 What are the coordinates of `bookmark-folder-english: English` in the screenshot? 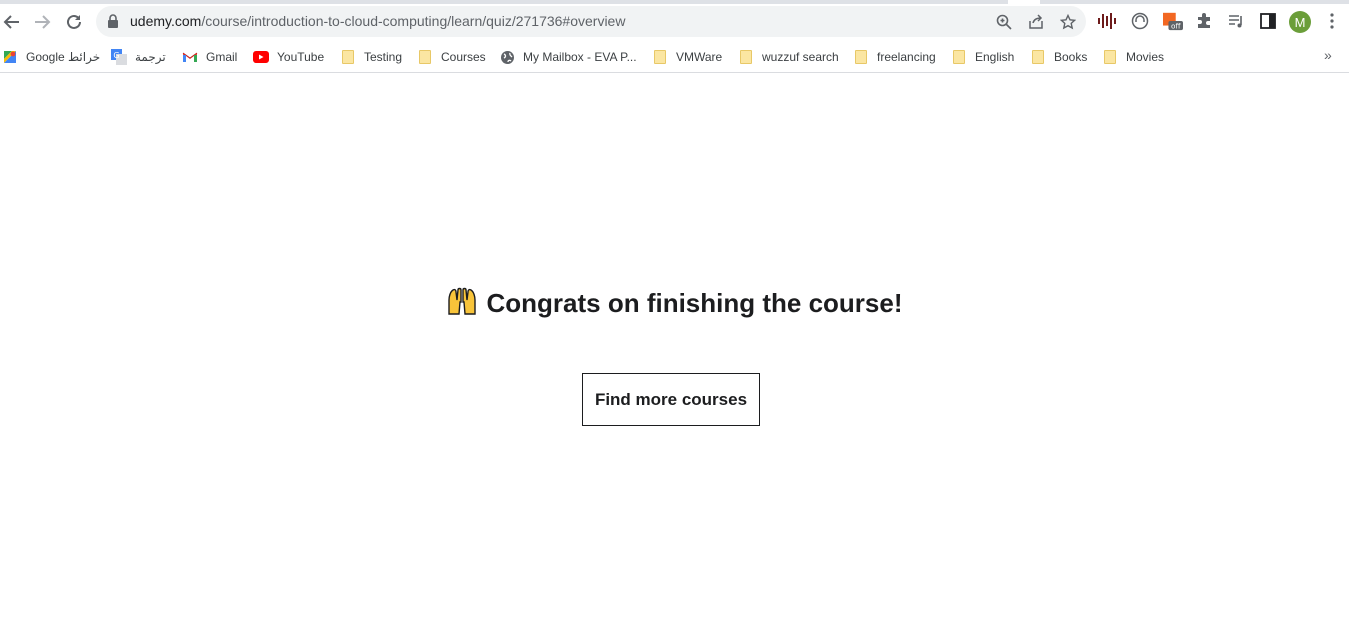 It's located at (982, 57).